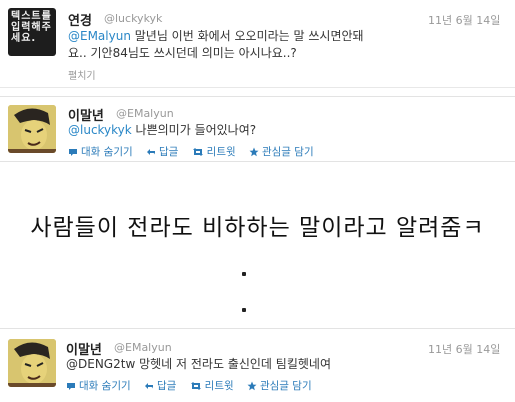 The height and width of the screenshot is (402, 515). I want to click on tweet-text: @DENG2tw 망헷네 저 전라도 출신인데 팀킬헷네여, so click(198, 364).